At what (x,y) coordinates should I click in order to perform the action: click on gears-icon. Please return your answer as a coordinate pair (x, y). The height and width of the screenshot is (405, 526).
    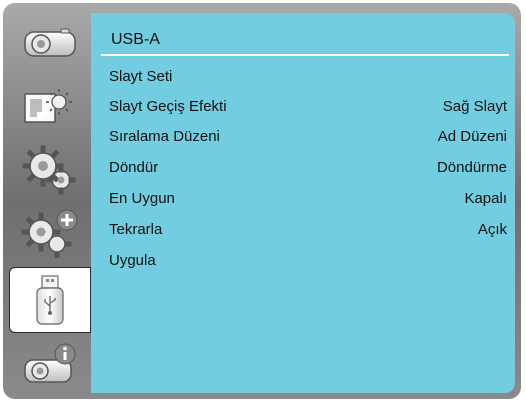
    Looking at the image, I should click on (49, 170).